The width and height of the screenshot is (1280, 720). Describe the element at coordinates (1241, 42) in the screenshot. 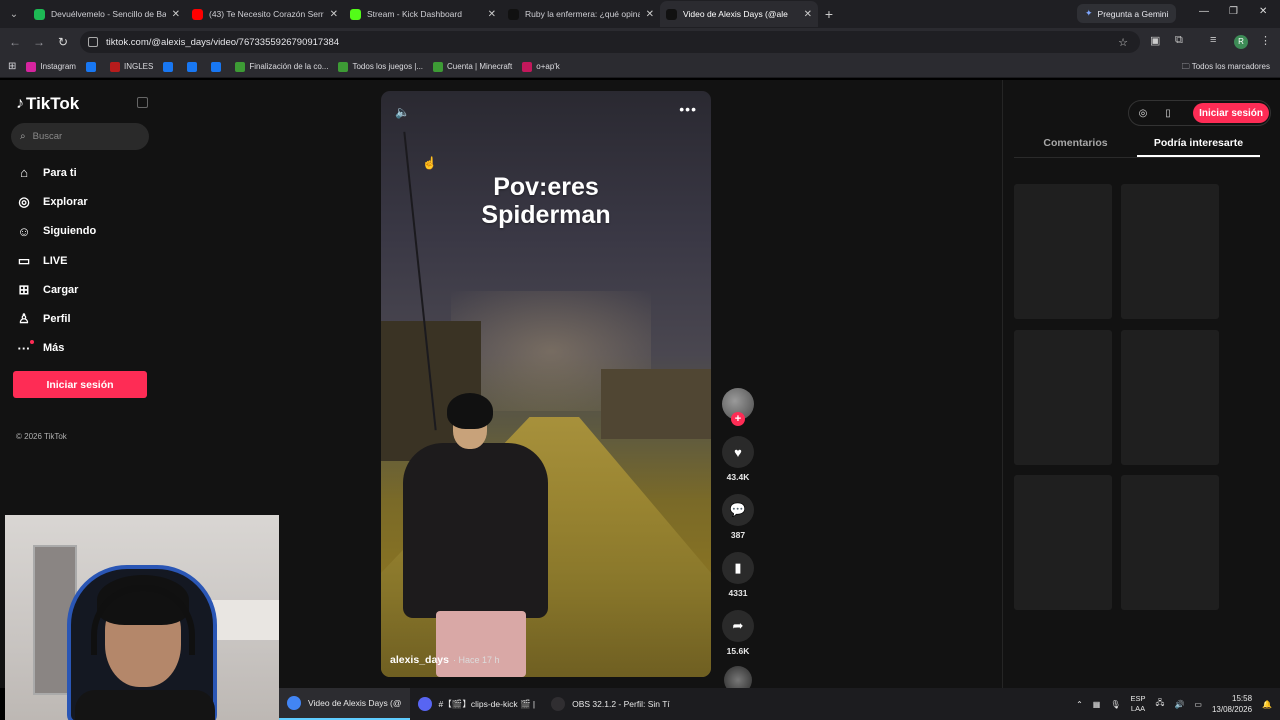

I see `profile-avatar: R` at that location.